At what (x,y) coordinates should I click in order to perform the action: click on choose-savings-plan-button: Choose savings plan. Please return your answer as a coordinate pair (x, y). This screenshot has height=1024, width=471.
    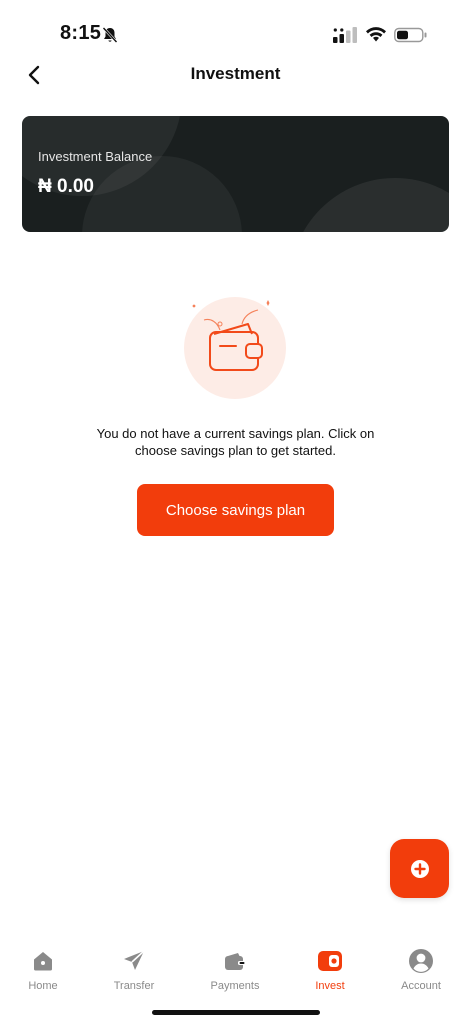
    Looking at the image, I should click on (235, 510).